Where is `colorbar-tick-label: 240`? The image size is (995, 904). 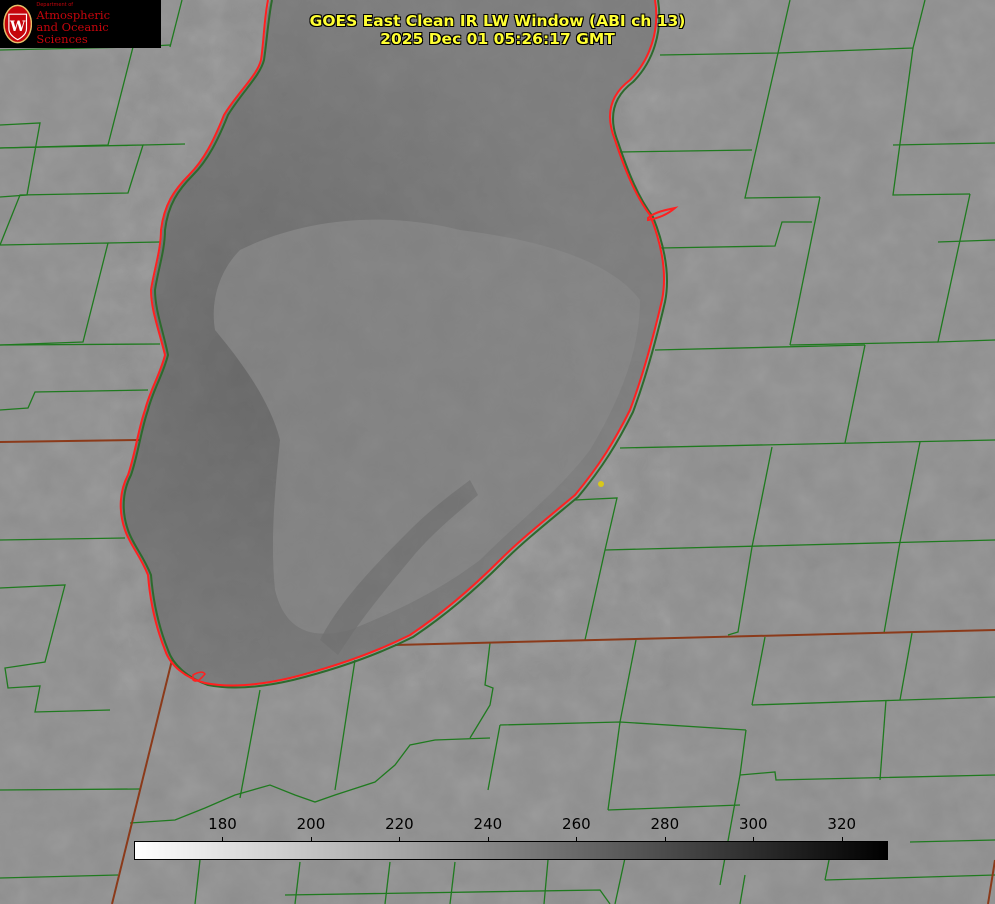
colorbar-tick-label: 240 is located at coordinates (488, 824).